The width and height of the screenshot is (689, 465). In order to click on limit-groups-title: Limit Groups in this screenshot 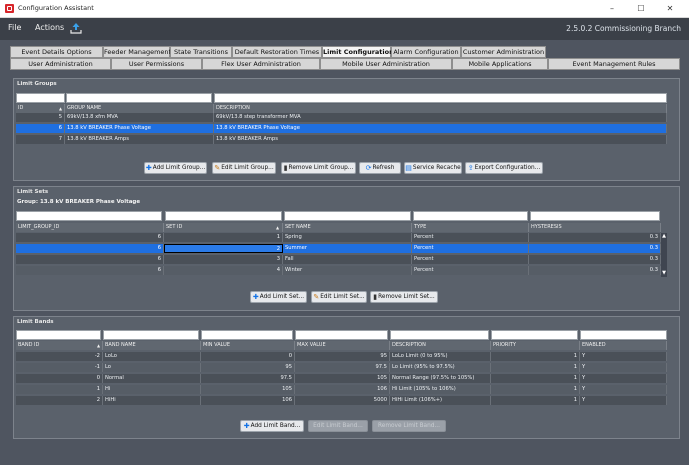, I will do `click(37, 84)`.